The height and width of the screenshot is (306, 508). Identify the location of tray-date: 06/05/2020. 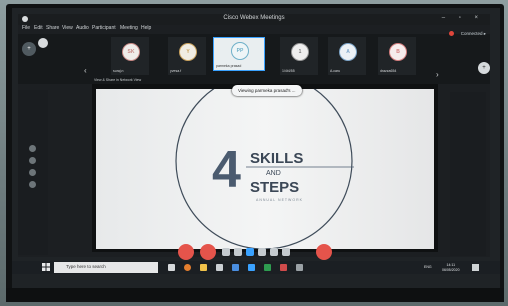
(451, 269).